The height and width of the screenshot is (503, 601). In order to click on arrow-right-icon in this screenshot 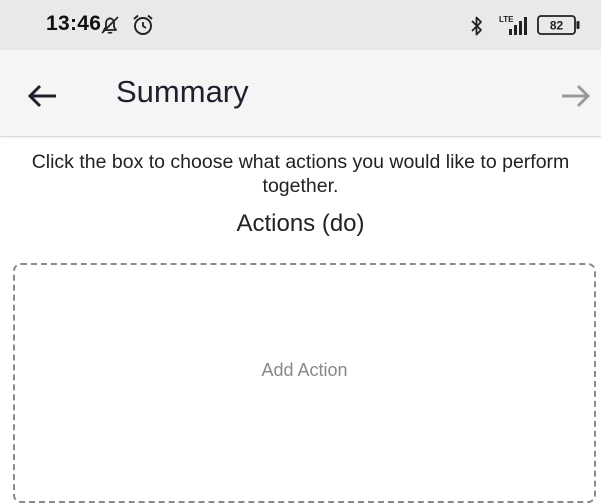, I will do `click(576, 96)`.